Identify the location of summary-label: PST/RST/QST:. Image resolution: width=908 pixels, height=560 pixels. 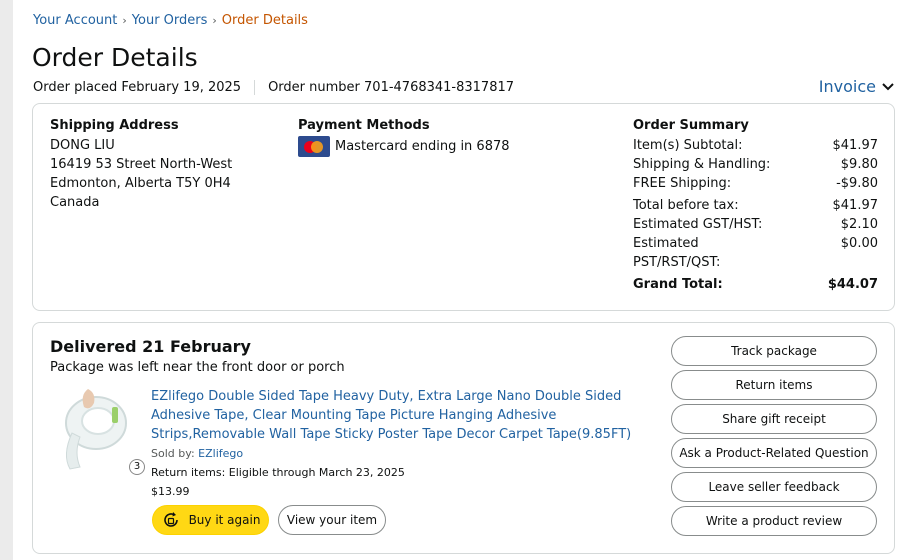
(677, 262).